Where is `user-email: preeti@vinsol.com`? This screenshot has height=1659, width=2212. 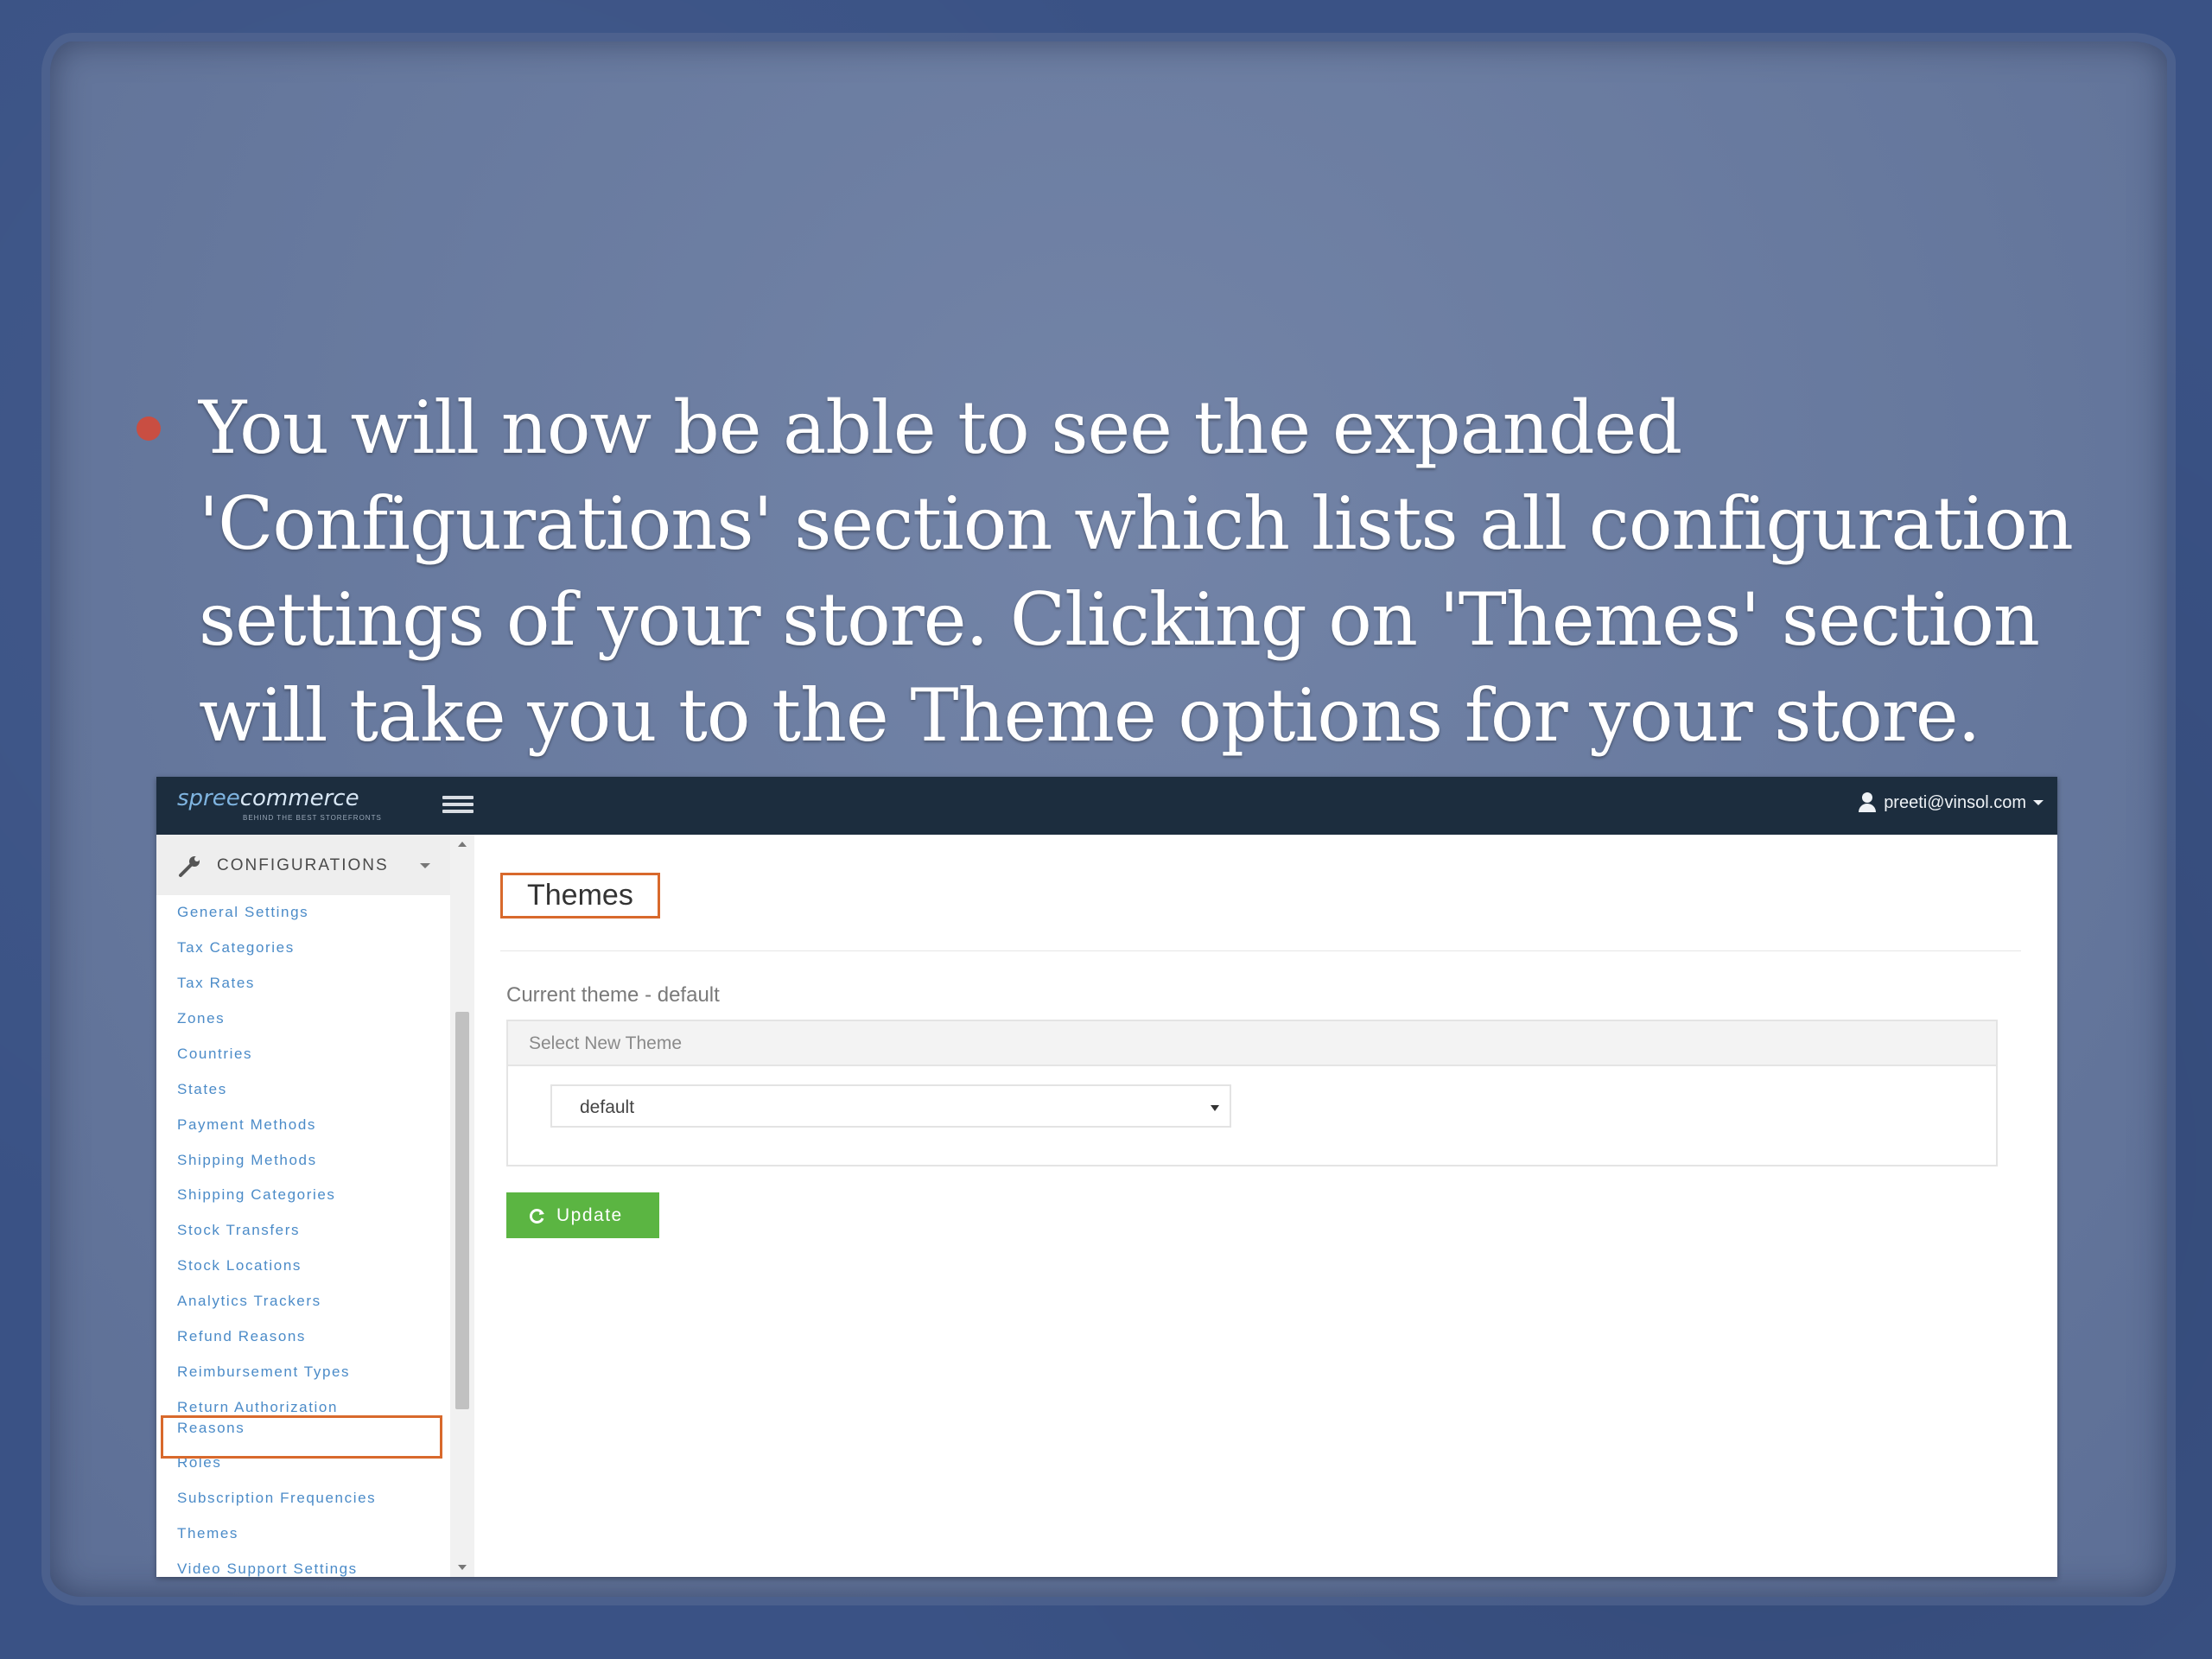 user-email: preeti@vinsol.com is located at coordinates (1955, 802).